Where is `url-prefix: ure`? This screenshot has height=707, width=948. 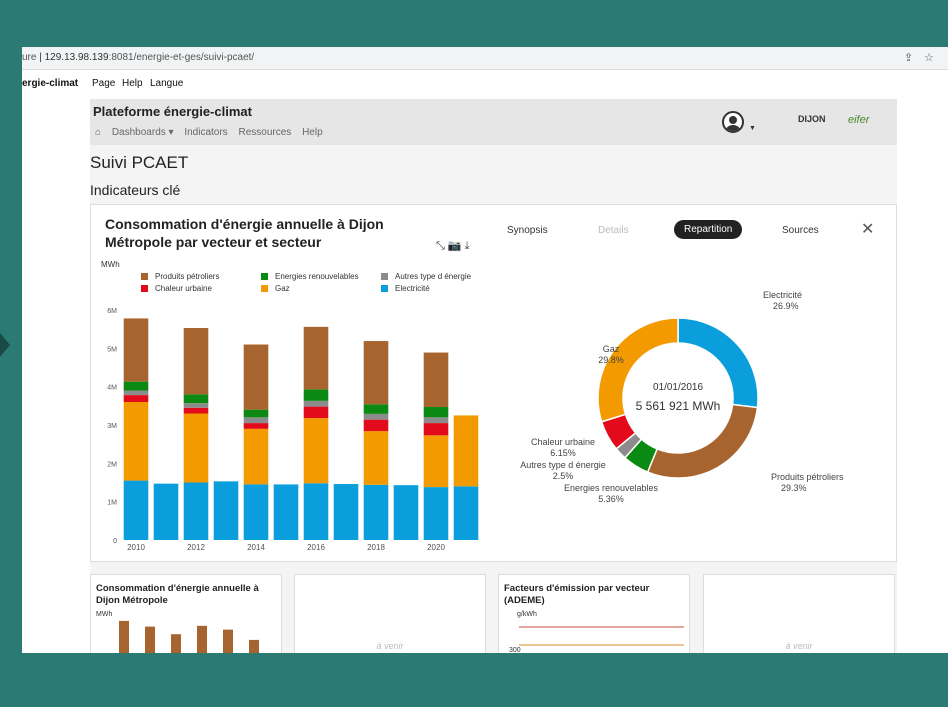
url-prefix: ure is located at coordinates (29, 57).